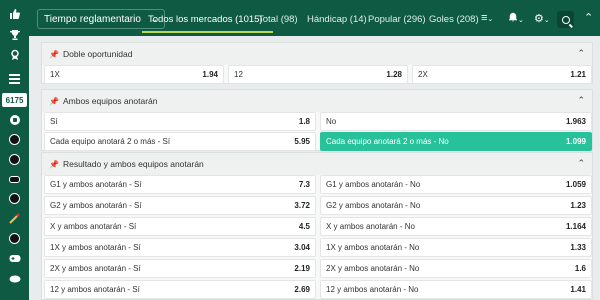 This screenshot has height=300, width=600. Describe the element at coordinates (516, 18) in the screenshot. I see `bell-icon: ⌄` at that location.